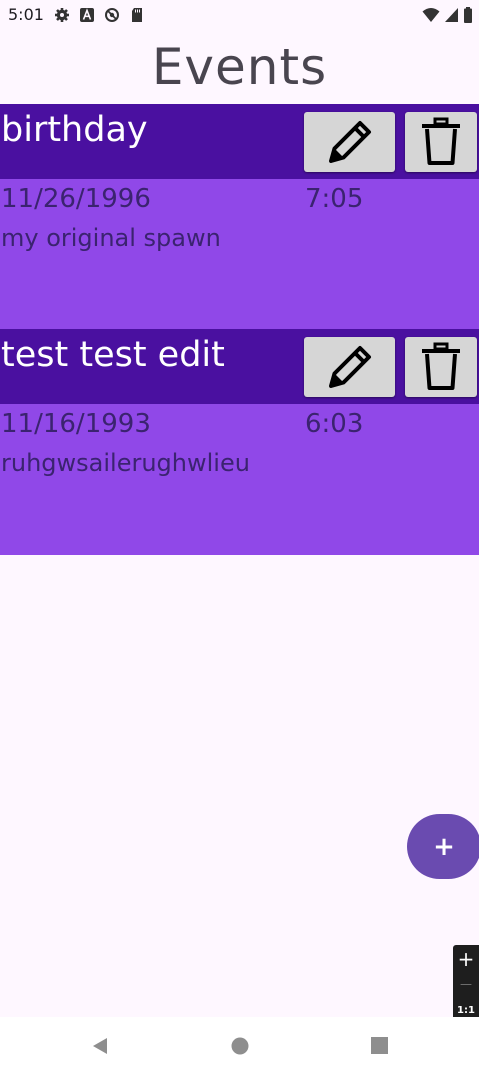 This screenshot has width=479, height=1070. I want to click on page-title: Events, so click(239, 67).